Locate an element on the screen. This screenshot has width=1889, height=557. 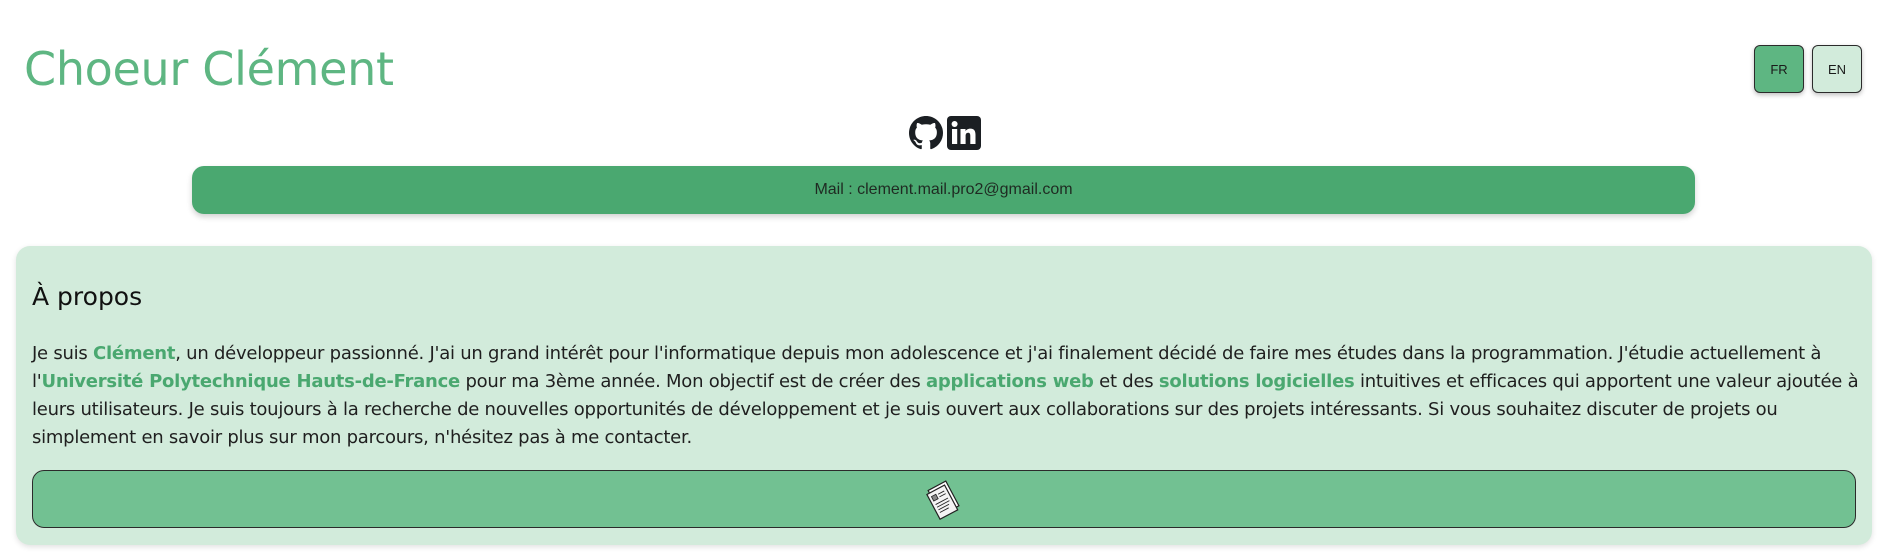
software-highlight: solutions logicielles is located at coordinates (1256, 381).